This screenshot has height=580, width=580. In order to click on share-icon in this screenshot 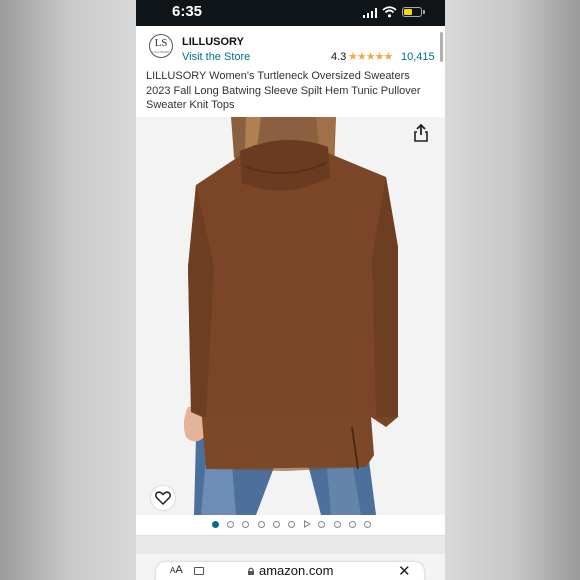, I will do `click(421, 133)`.